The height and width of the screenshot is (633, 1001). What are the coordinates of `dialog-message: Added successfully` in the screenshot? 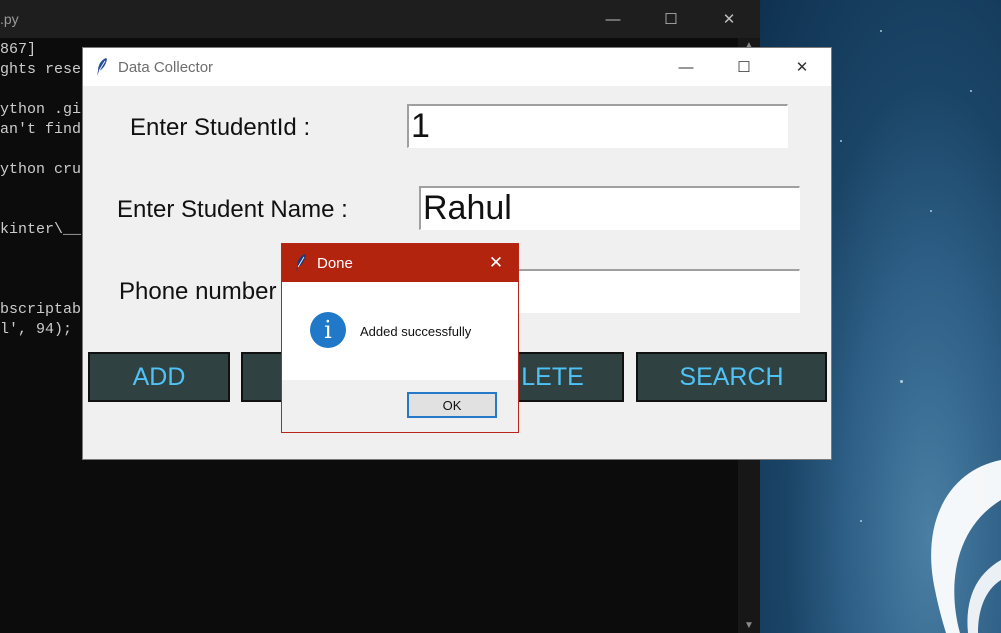 It's located at (416, 331).